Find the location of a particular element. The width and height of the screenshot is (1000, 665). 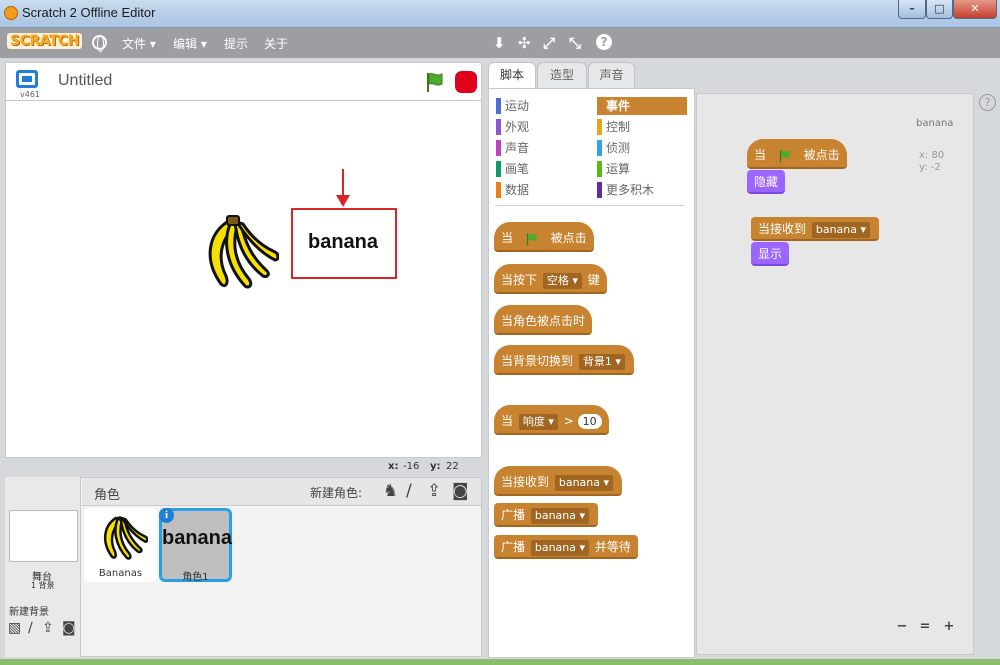

script-when-i-receive: 当接收到 banana is located at coordinates (815, 229).